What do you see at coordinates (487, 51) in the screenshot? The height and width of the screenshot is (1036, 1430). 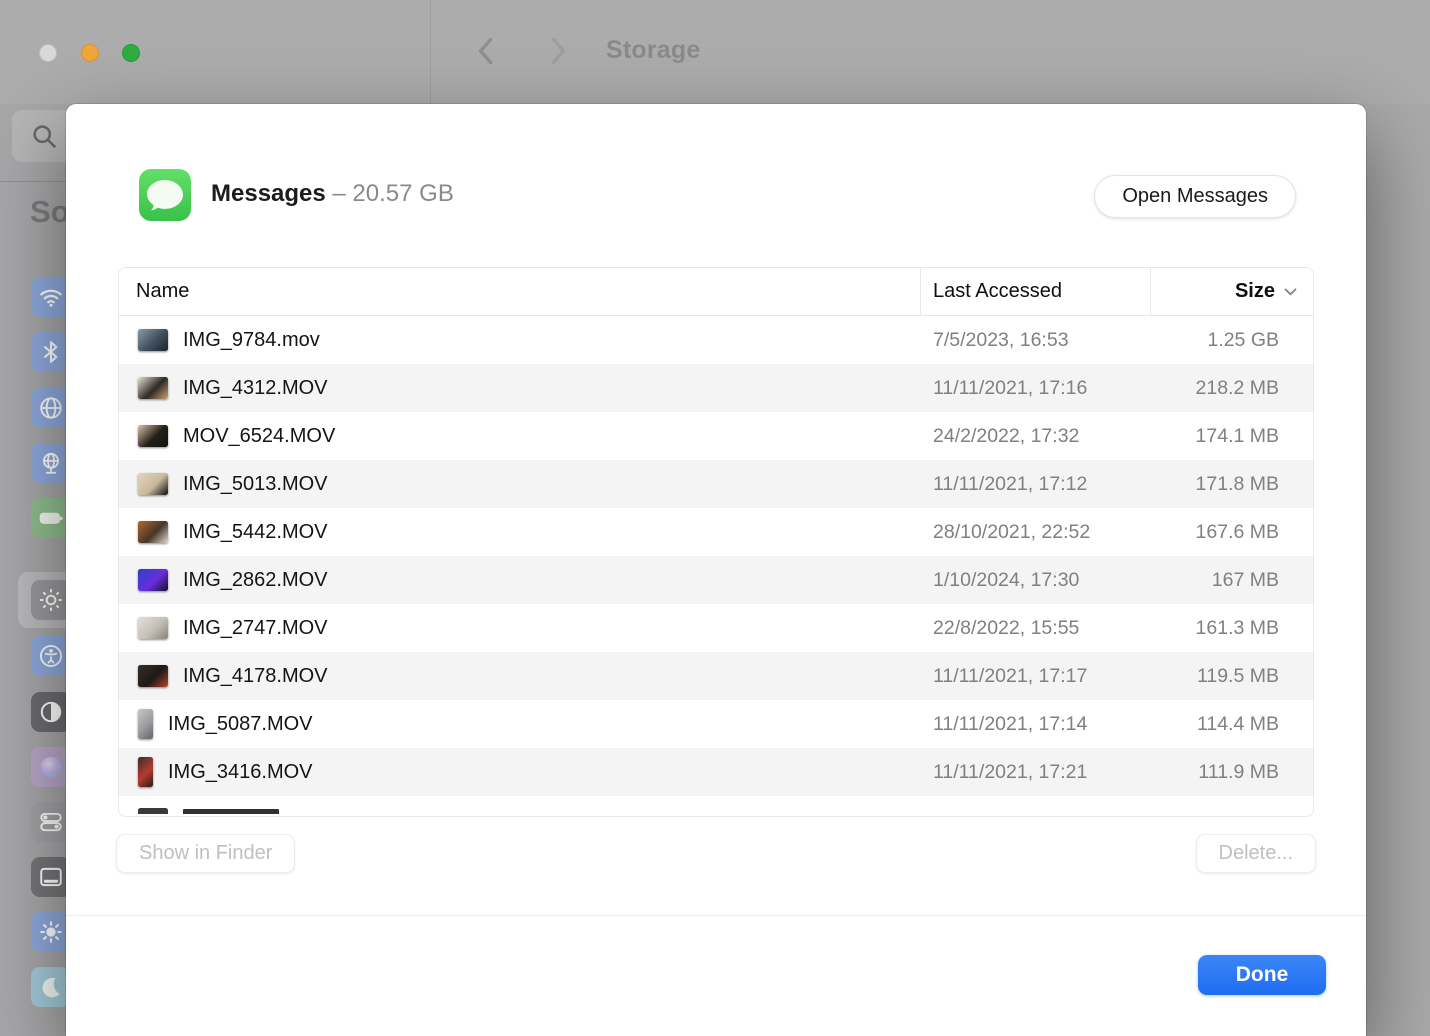 I see `back-icon` at bounding box center [487, 51].